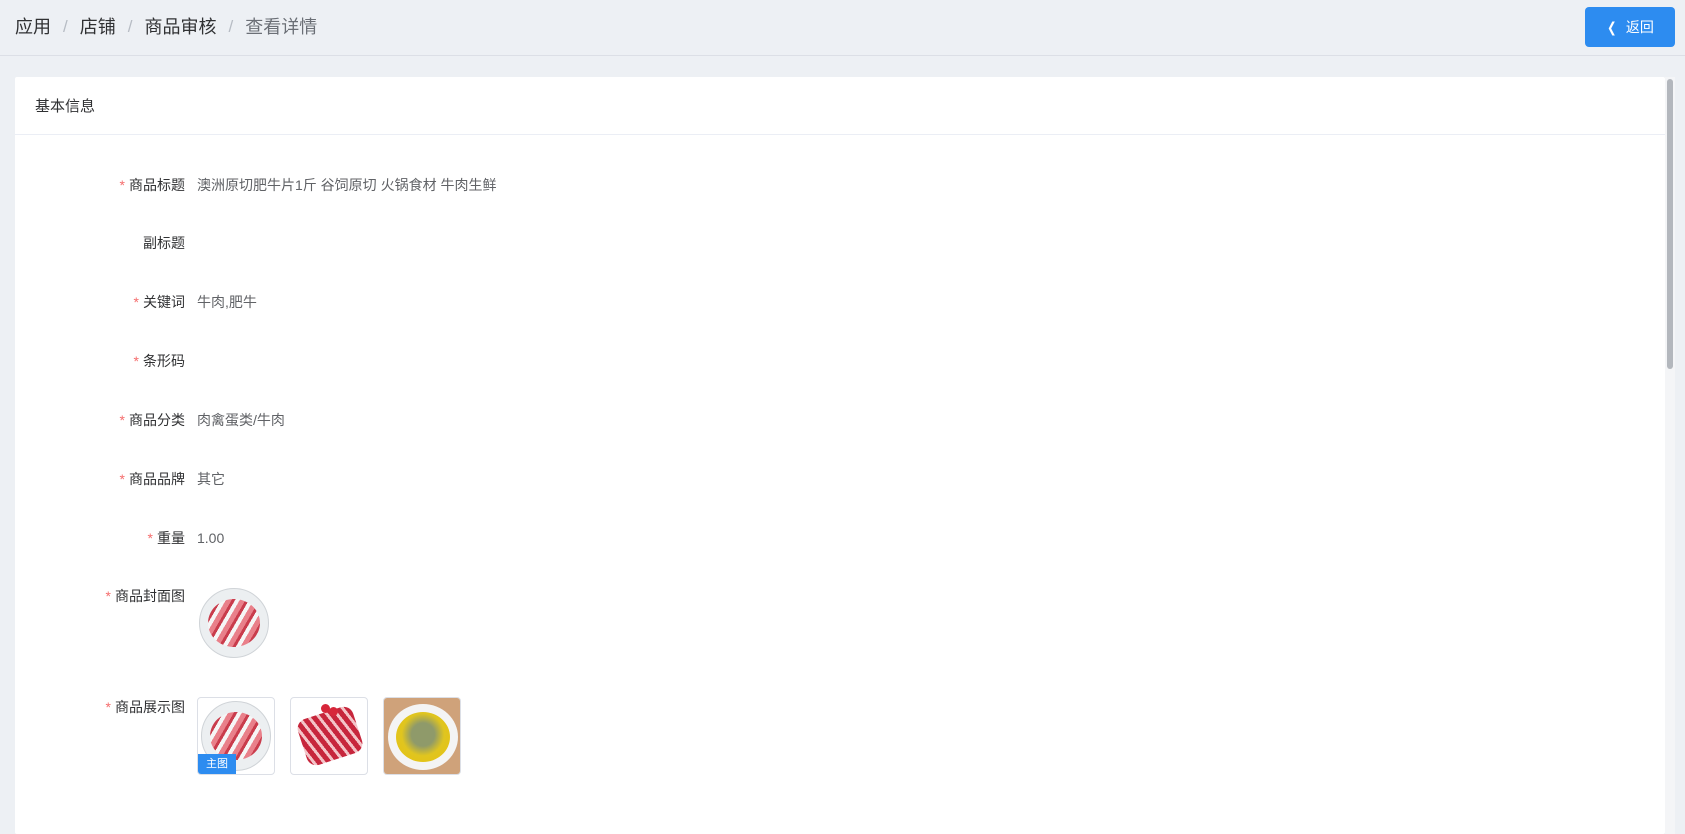 The height and width of the screenshot is (834, 1685). Describe the element at coordinates (515, 736) in the screenshot. I see `field-gallery-images: * 商品展示图 主图` at that location.